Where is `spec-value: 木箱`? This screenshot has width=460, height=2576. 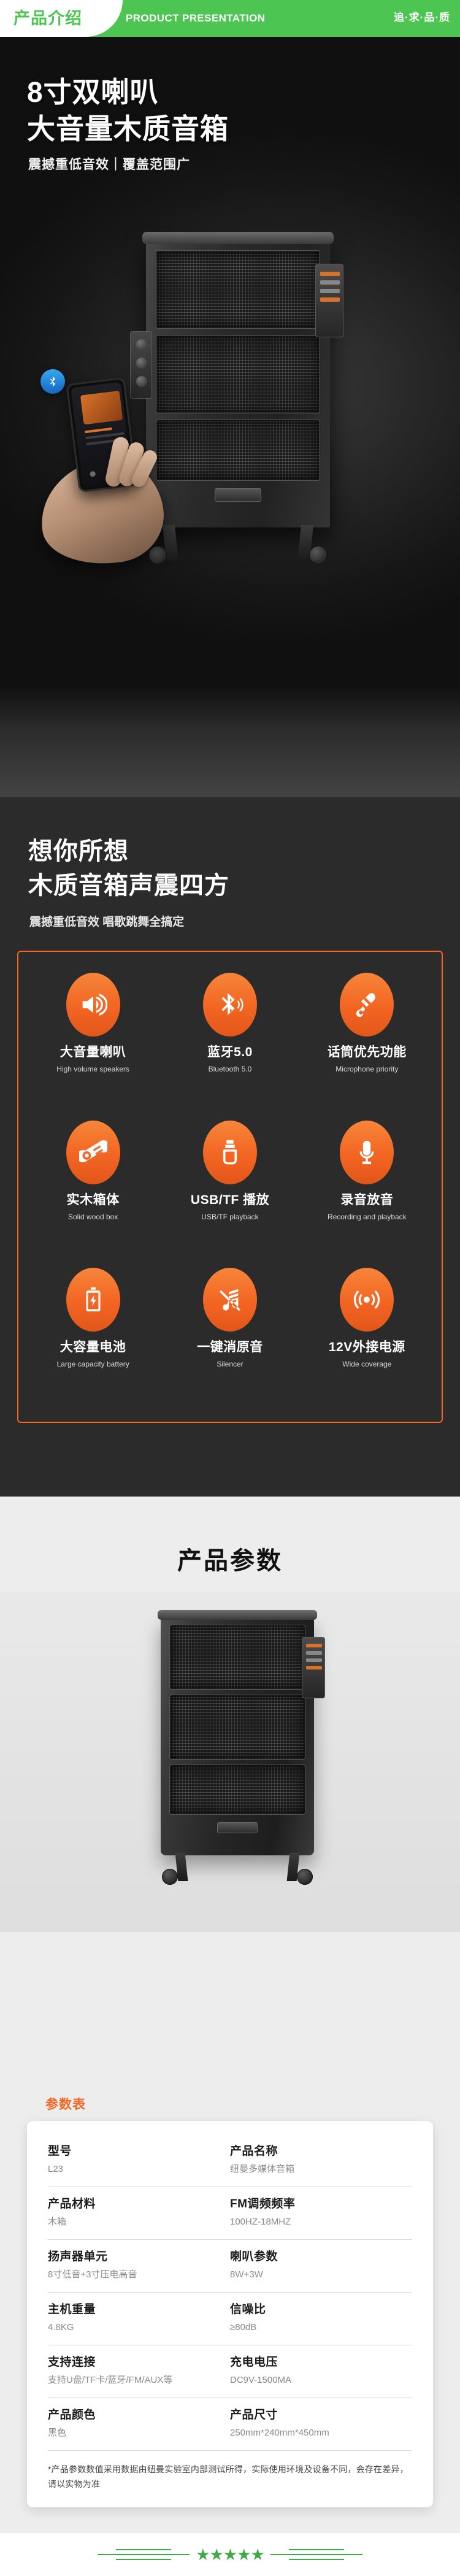
spec-value: 木箱 is located at coordinates (57, 2222).